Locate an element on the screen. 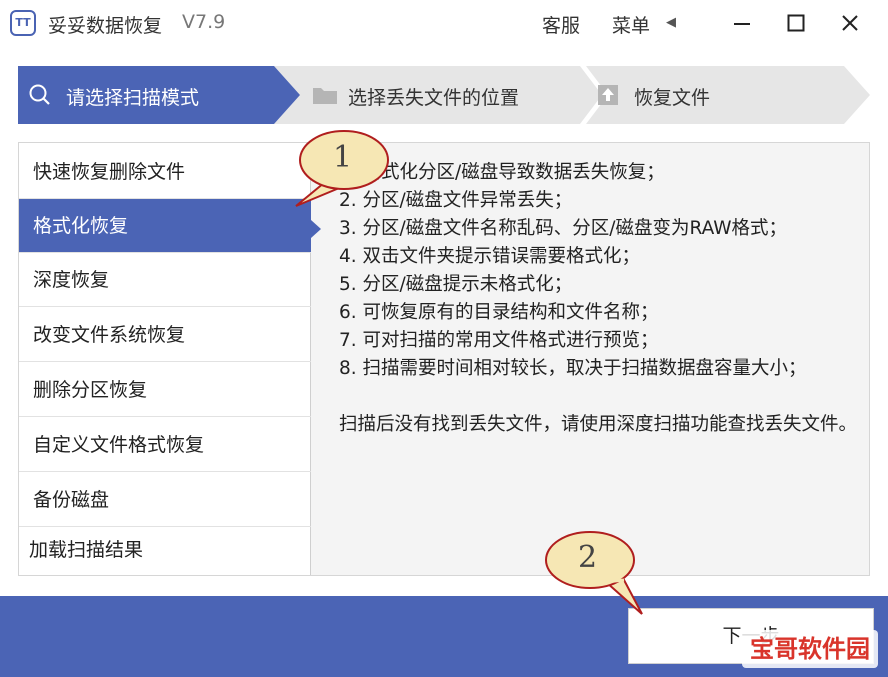 The height and width of the screenshot is (677, 888). annotation-number: 2 is located at coordinates (588, 557).